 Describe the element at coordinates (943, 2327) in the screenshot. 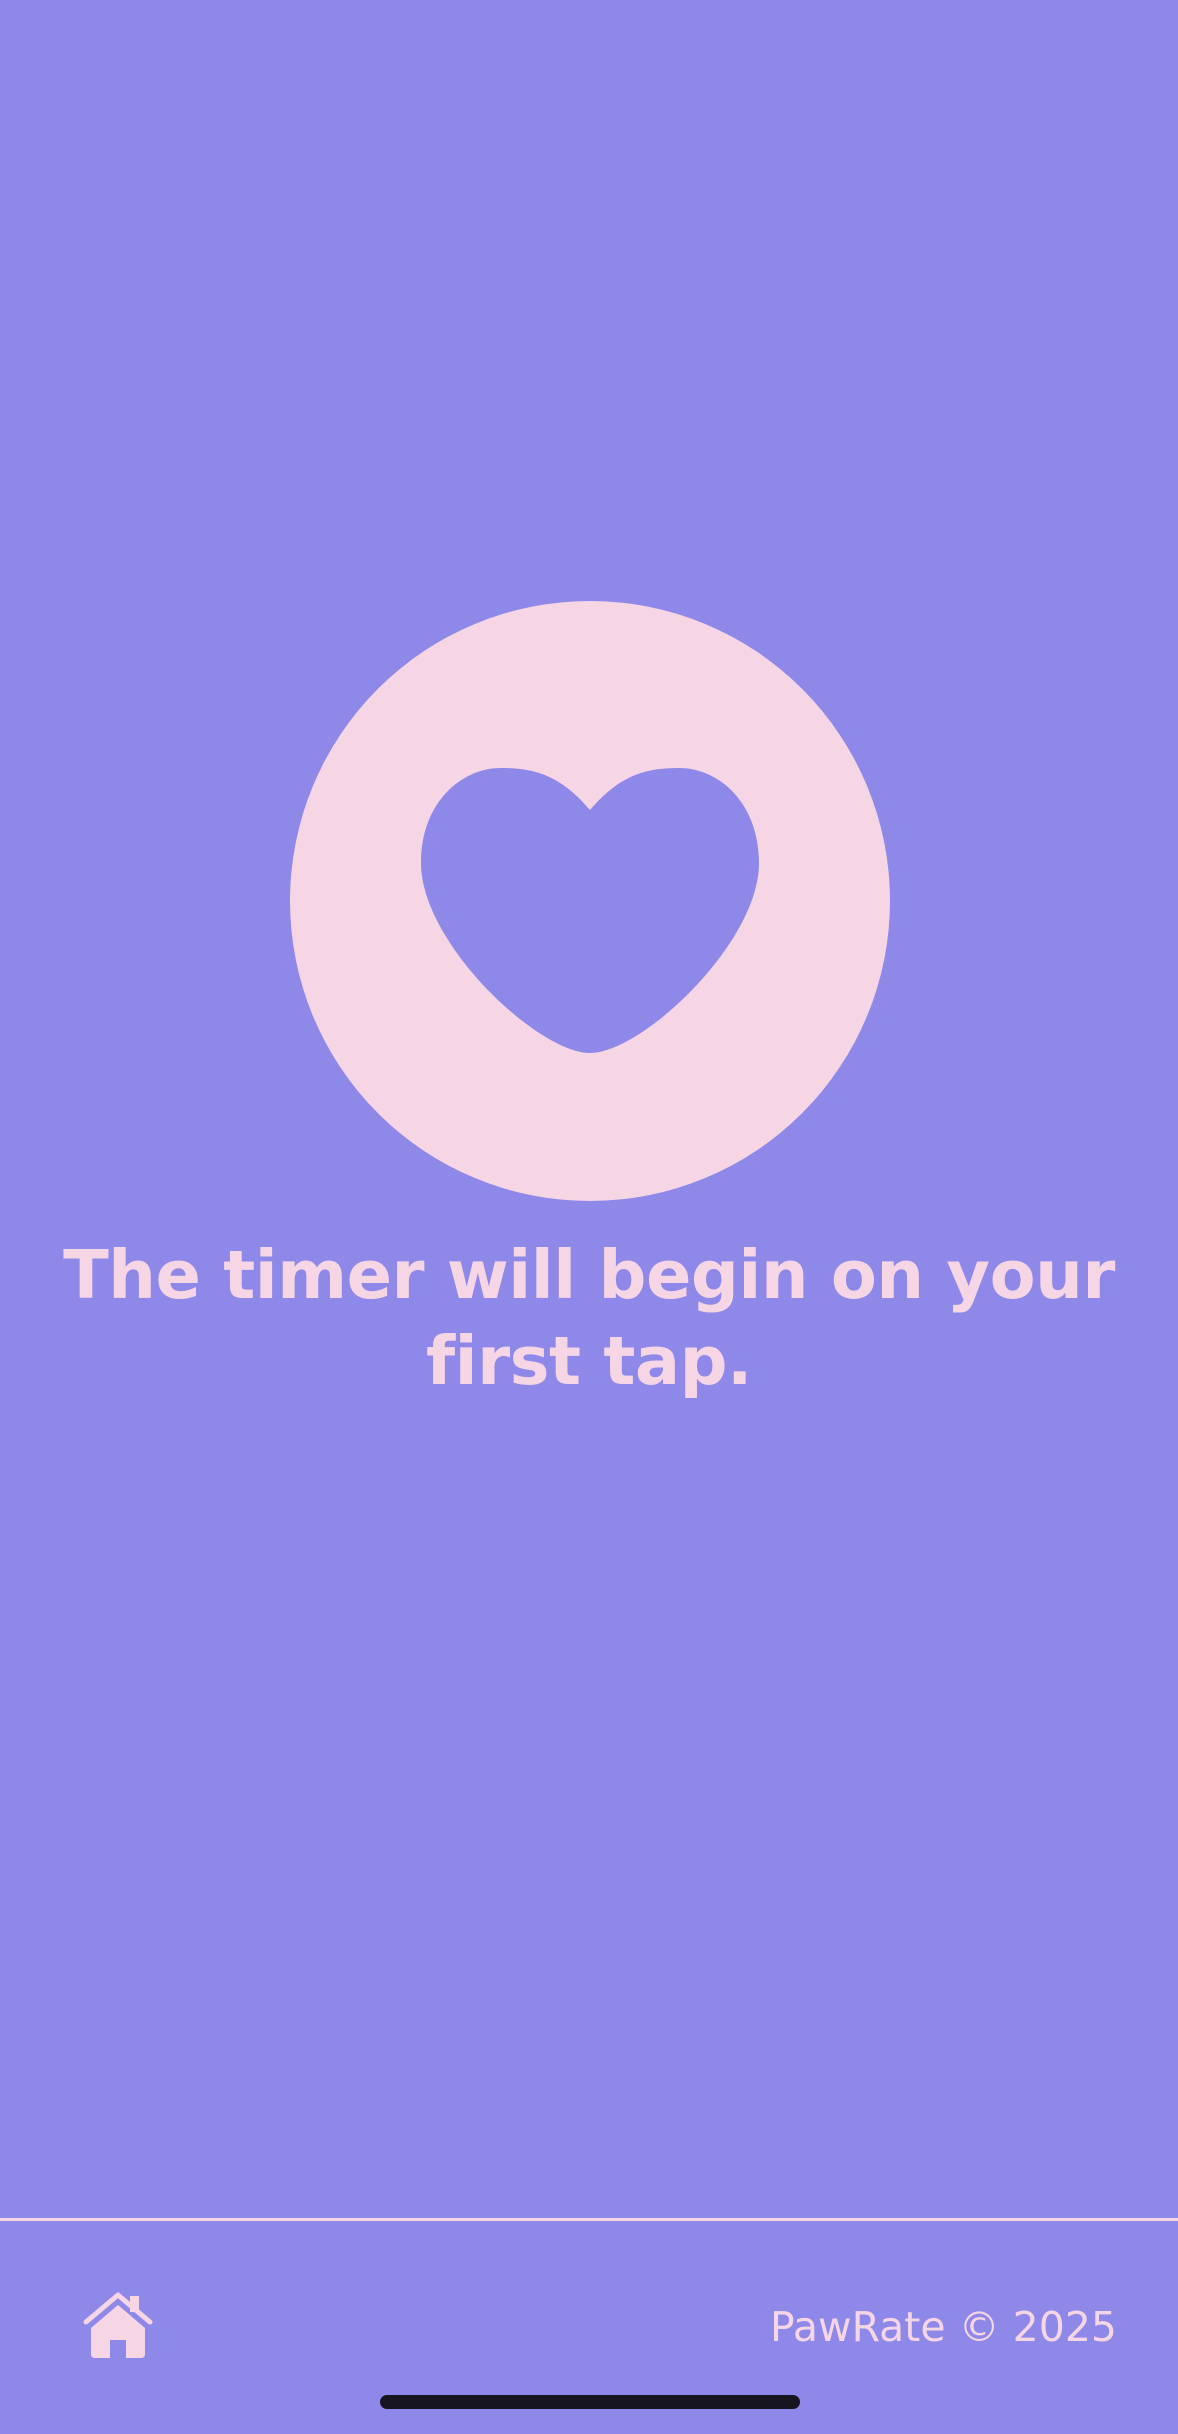

I see `copyright-text: PawRate © 2025` at that location.